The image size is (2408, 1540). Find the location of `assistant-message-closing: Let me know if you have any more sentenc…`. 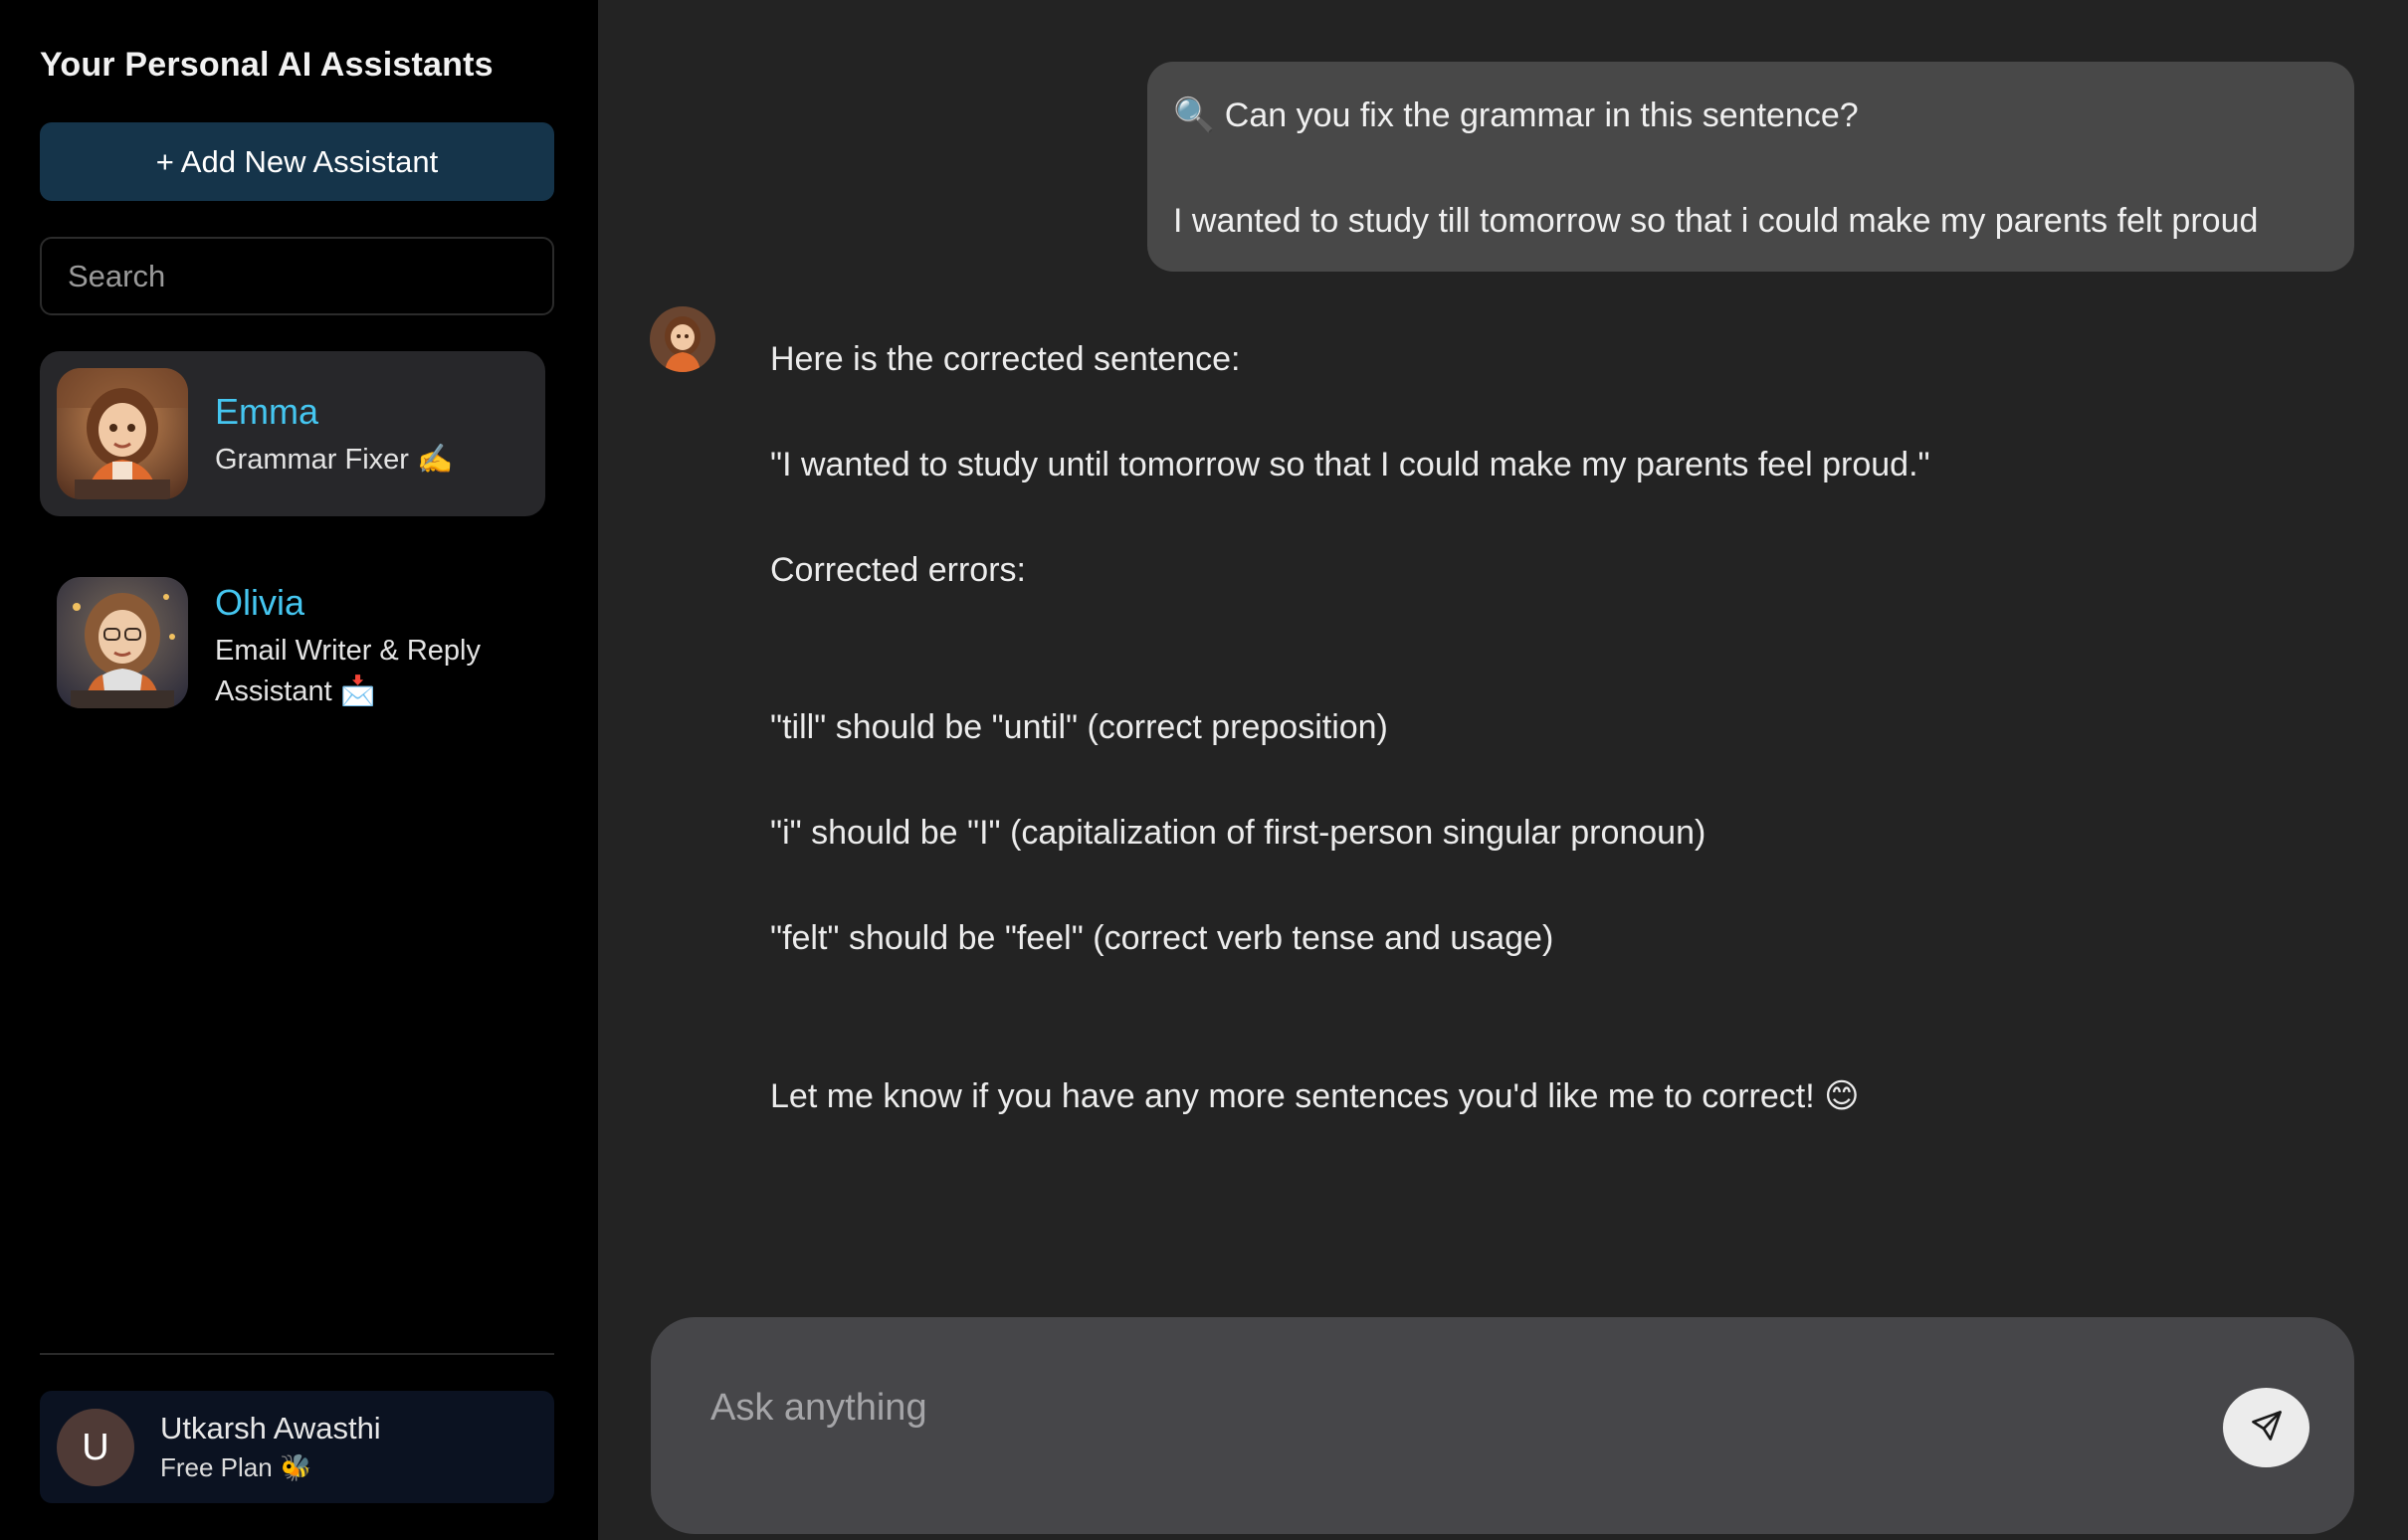

assistant-message-closing: Let me know if you have any more sentenc… is located at coordinates (1315, 1096).